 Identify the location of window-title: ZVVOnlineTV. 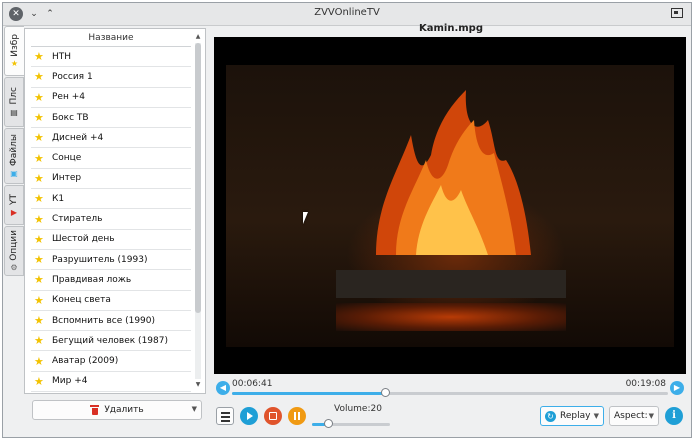
(347, 12).